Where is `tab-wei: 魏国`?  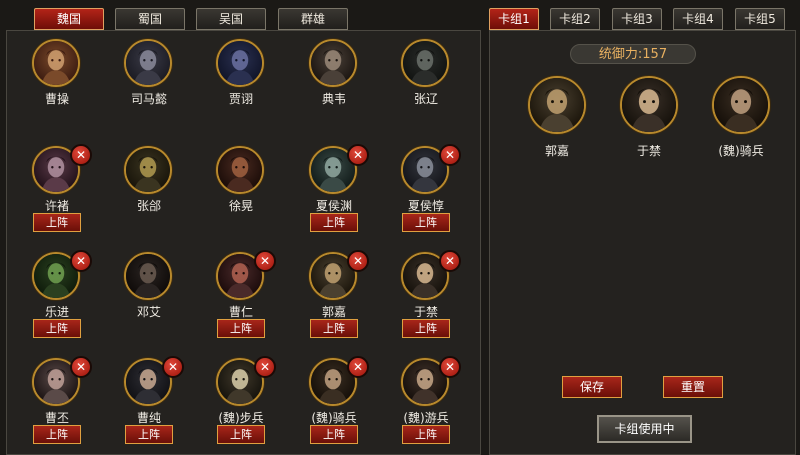 tab-wei: 魏国 is located at coordinates (69, 19).